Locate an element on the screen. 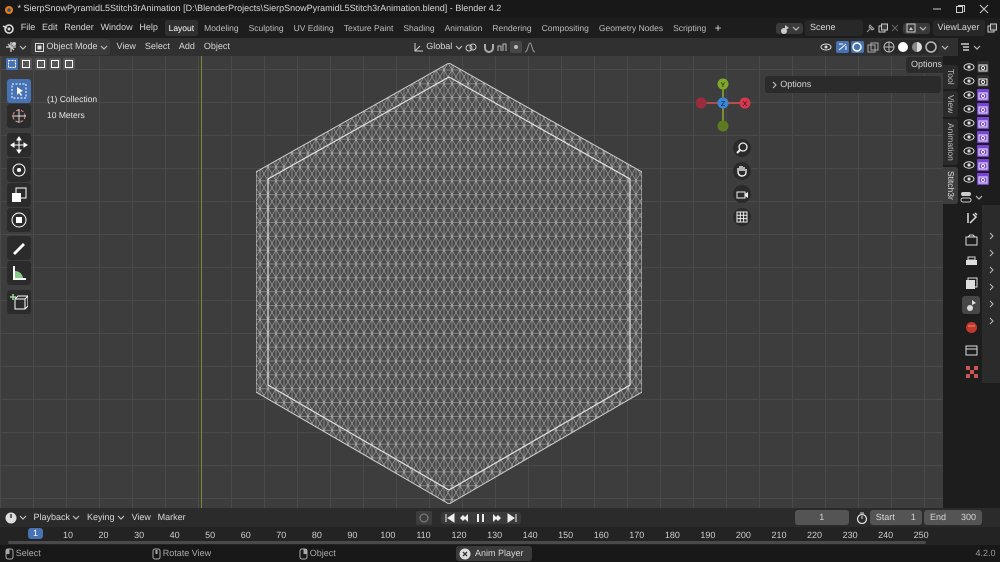 This screenshot has height=562, width=1000. workspace-tab: Animation is located at coordinates (463, 28).